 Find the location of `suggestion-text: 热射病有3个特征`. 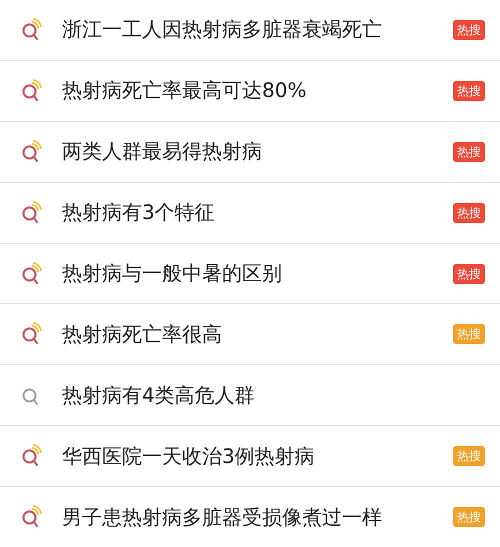

suggestion-text: 热射病有3个特征 is located at coordinates (257, 212).